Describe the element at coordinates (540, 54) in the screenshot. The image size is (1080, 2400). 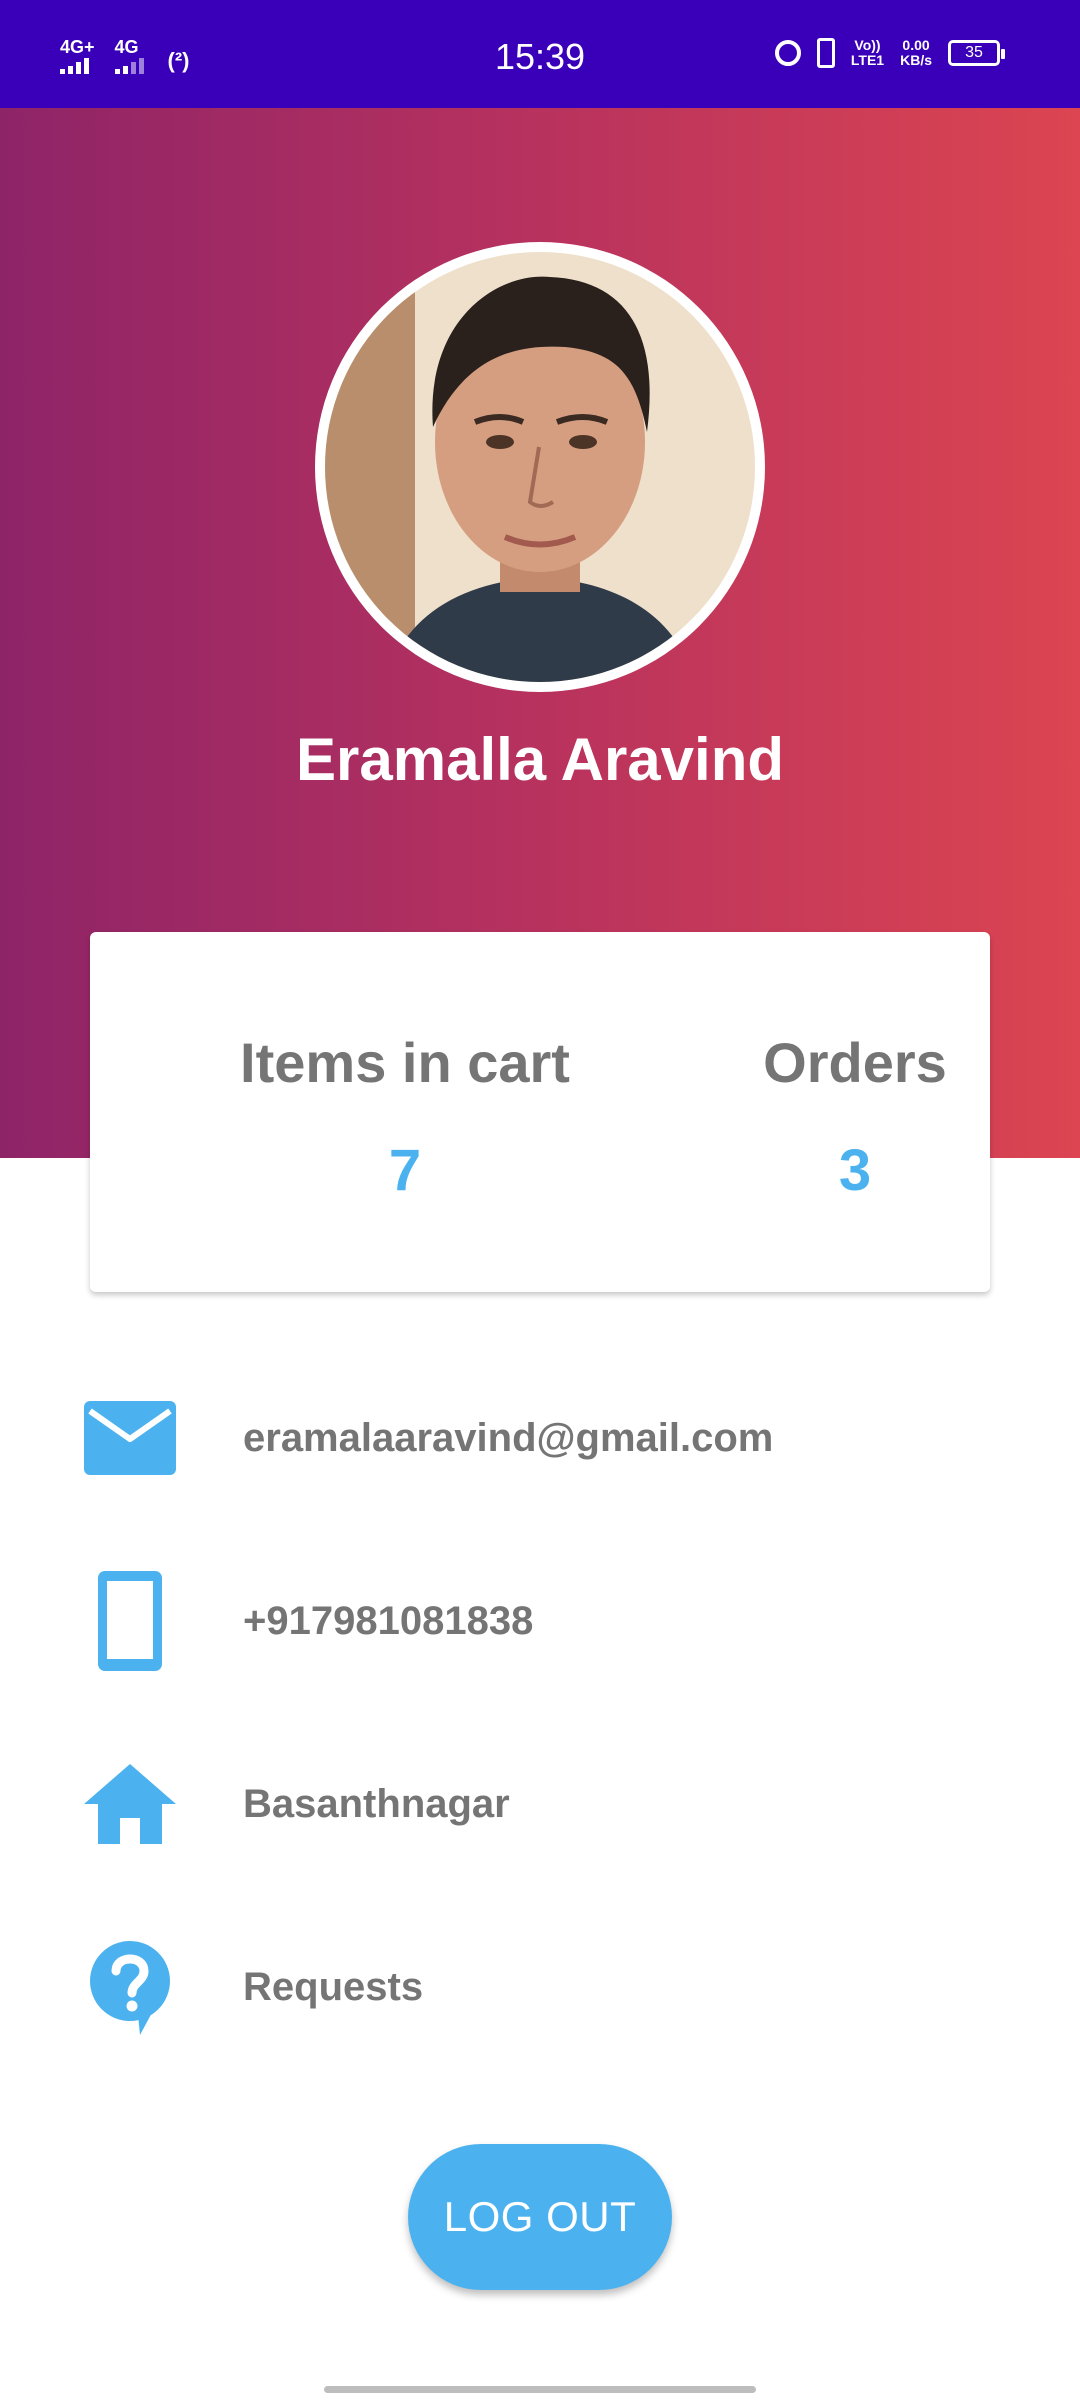
I see `status-bar: 4G+ 4G (²) 15:39 Vo)) LTE1 0.00 KB/s 35` at that location.